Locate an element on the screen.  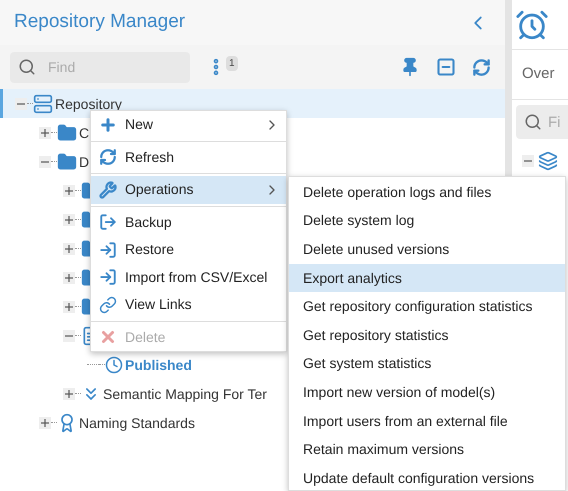
tree-label: Repository is located at coordinates (88, 103).